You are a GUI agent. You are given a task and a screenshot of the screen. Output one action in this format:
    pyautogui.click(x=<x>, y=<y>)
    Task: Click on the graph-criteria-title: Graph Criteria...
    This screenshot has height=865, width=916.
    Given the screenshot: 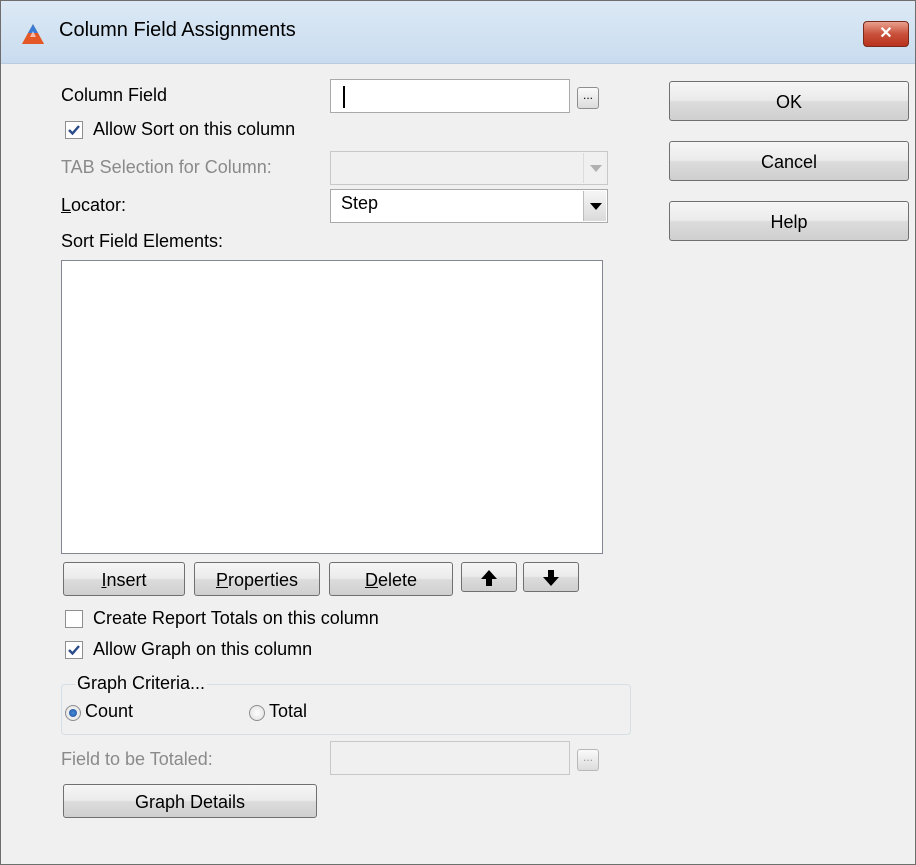 What is the action you would take?
    pyautogui.click(x=141, y=683)
    